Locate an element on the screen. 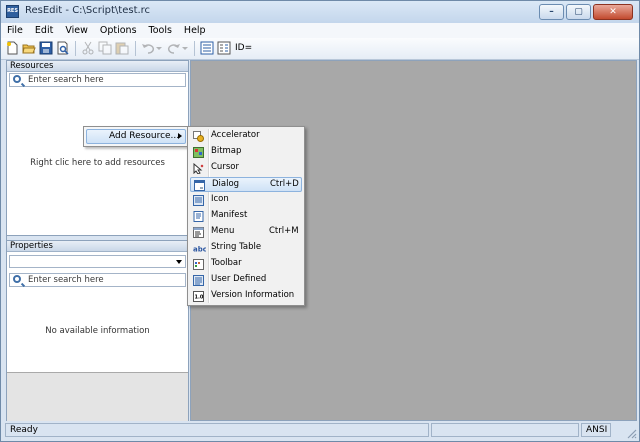 This screenshot has height=442, width=640. close-icon: ✕ is located at coordinates (613, 12).